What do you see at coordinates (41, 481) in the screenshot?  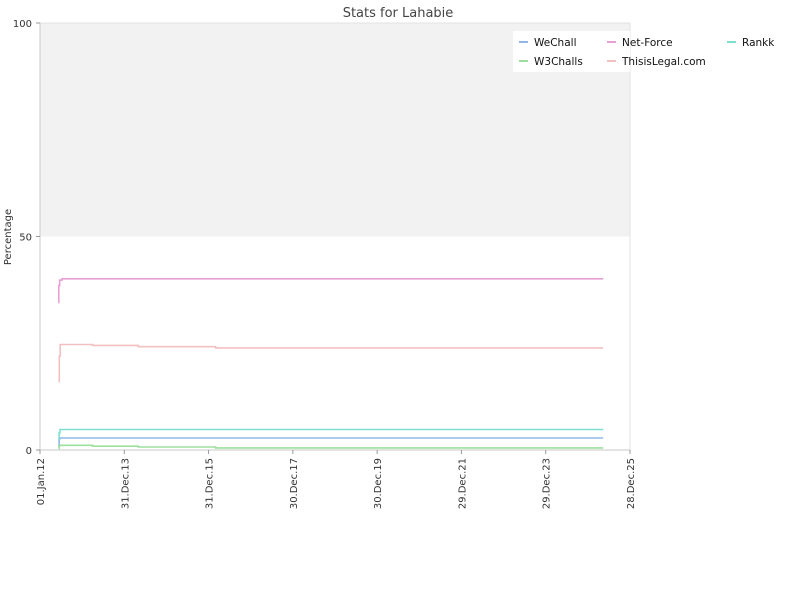 I see `x-tick-label: 01.Jan.12` at bounding box center [41, 481].